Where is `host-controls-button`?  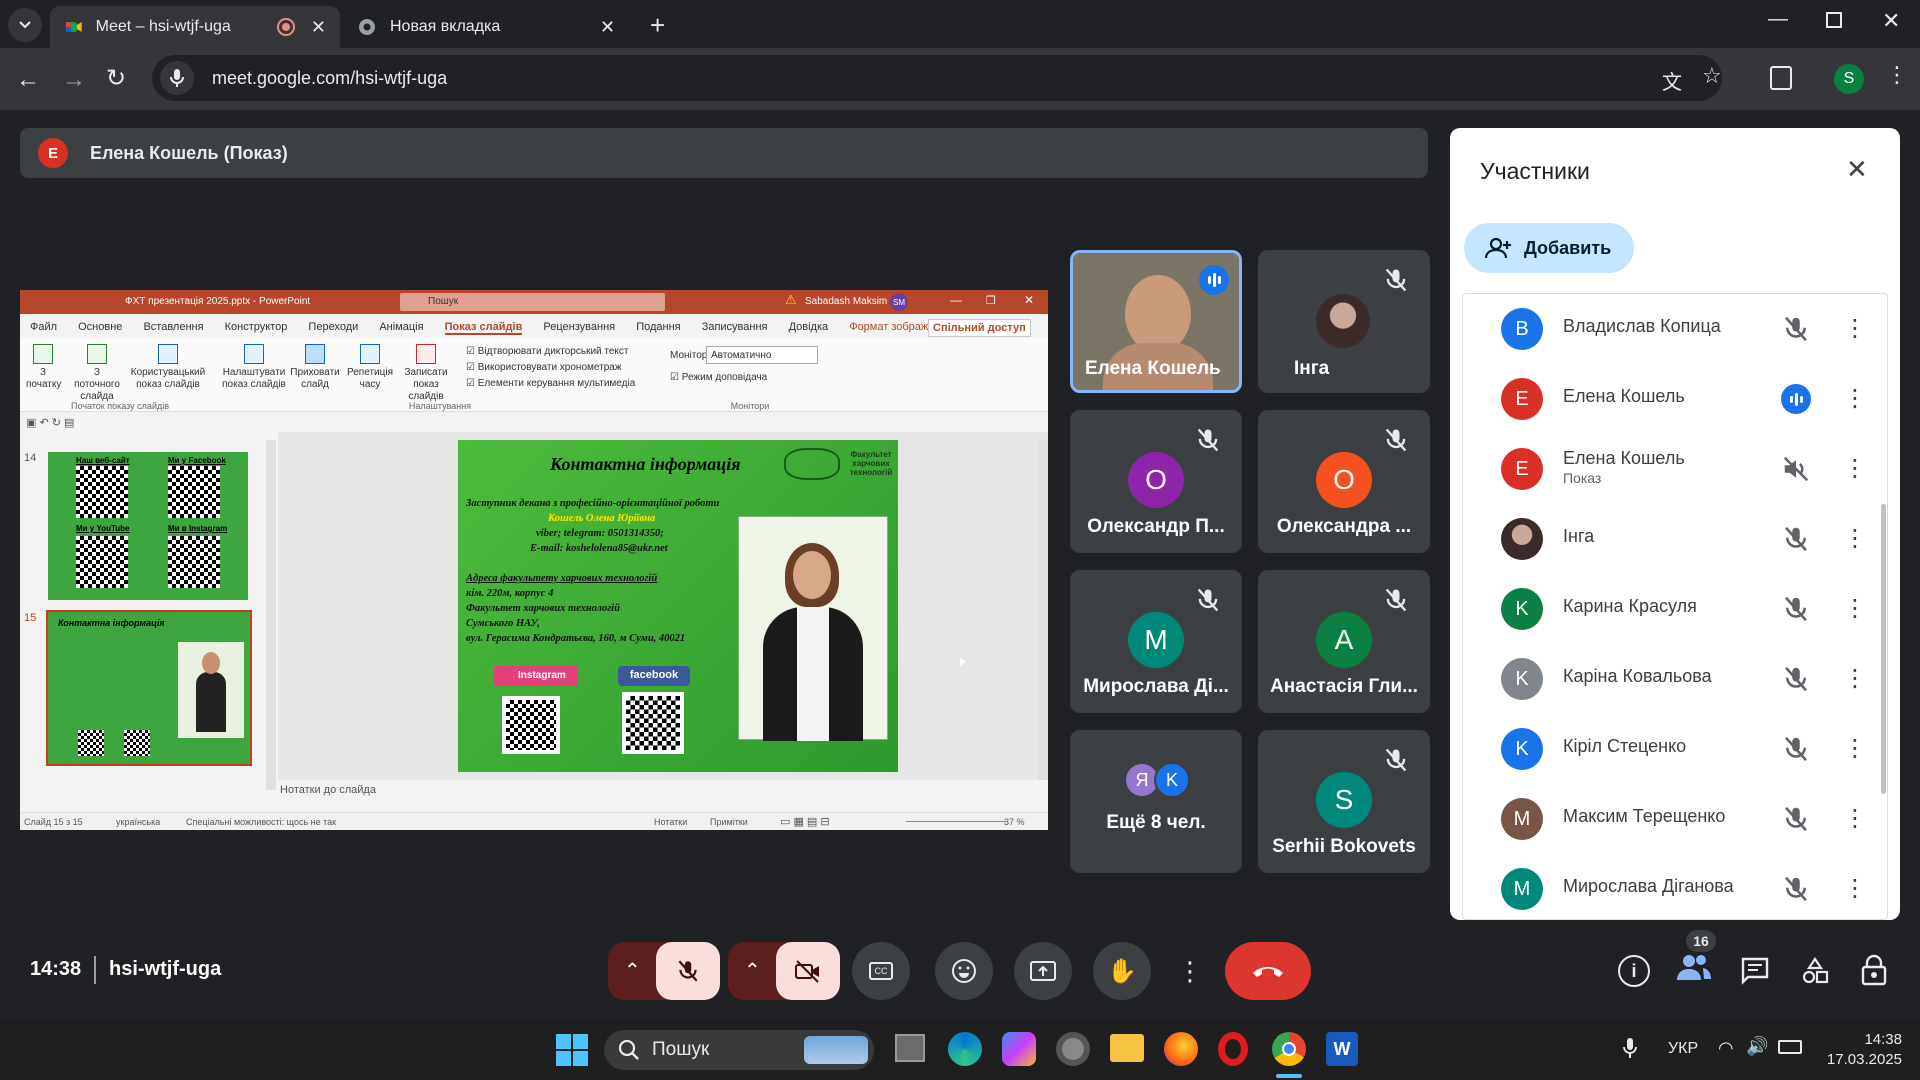 host-controls-button is located at coordinates (1874, 970).